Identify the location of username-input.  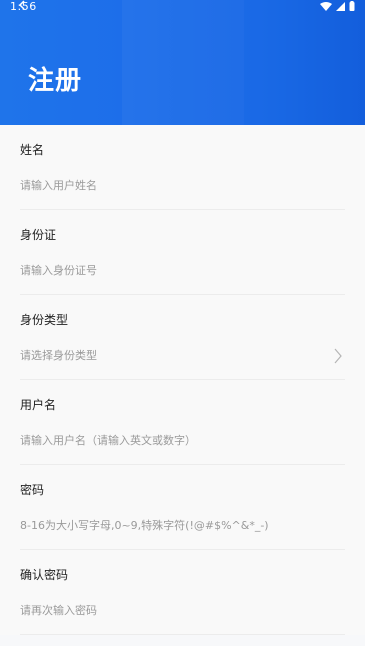
(175, 440).